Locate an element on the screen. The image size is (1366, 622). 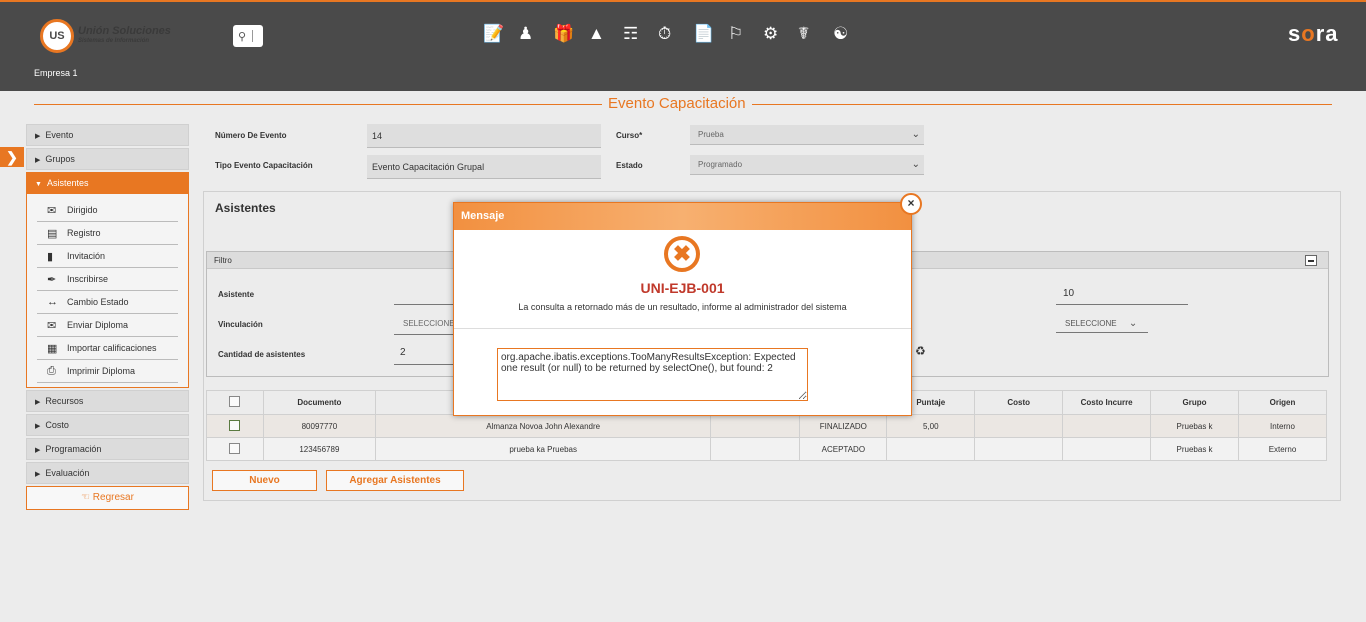
org-chart-icon: ▲ is located at coordinates (605, 34).